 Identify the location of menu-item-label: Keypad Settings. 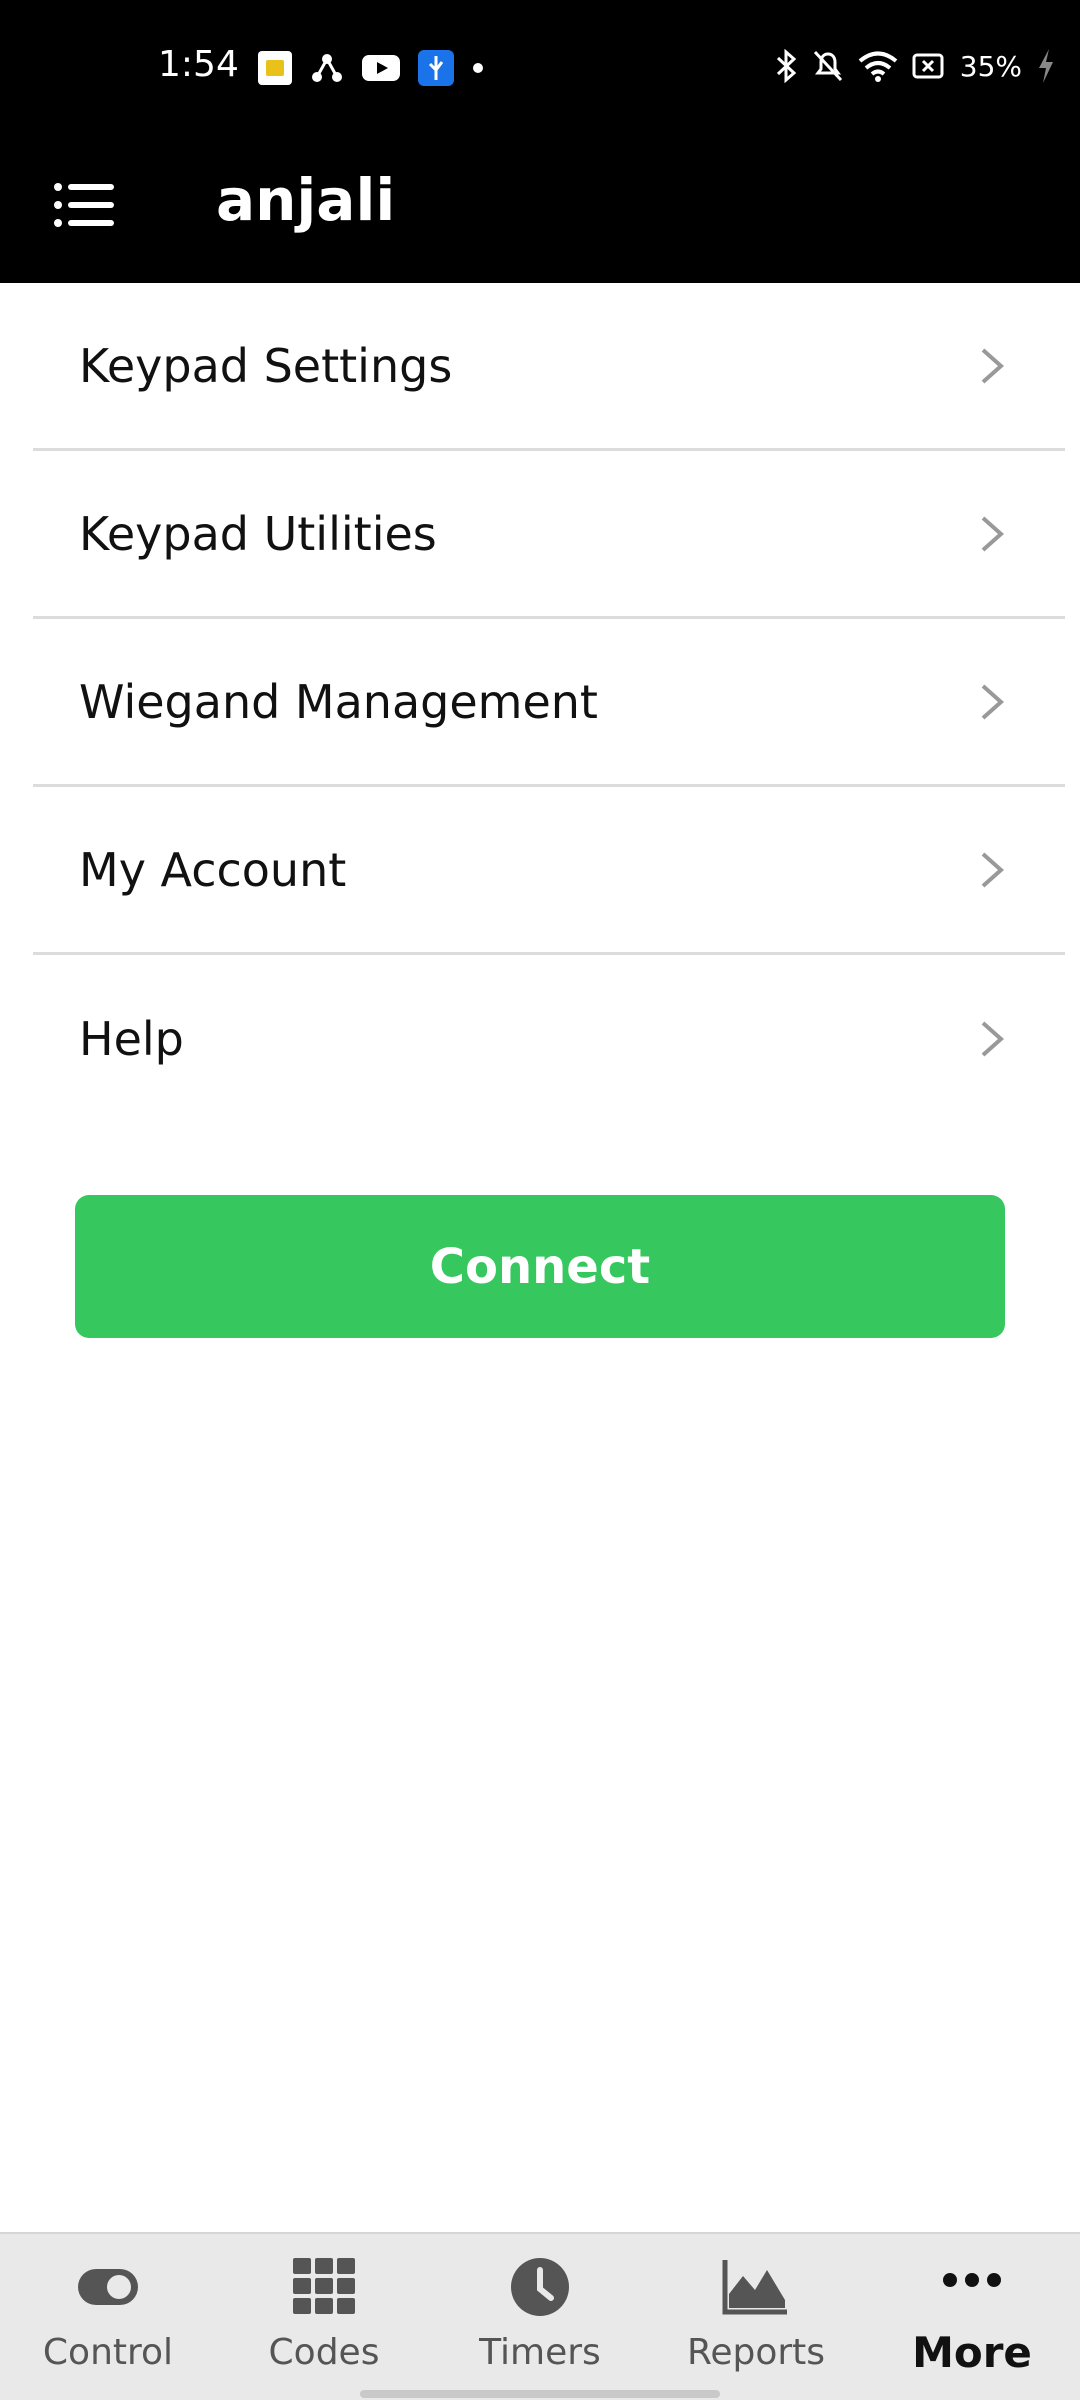
(266, 365).